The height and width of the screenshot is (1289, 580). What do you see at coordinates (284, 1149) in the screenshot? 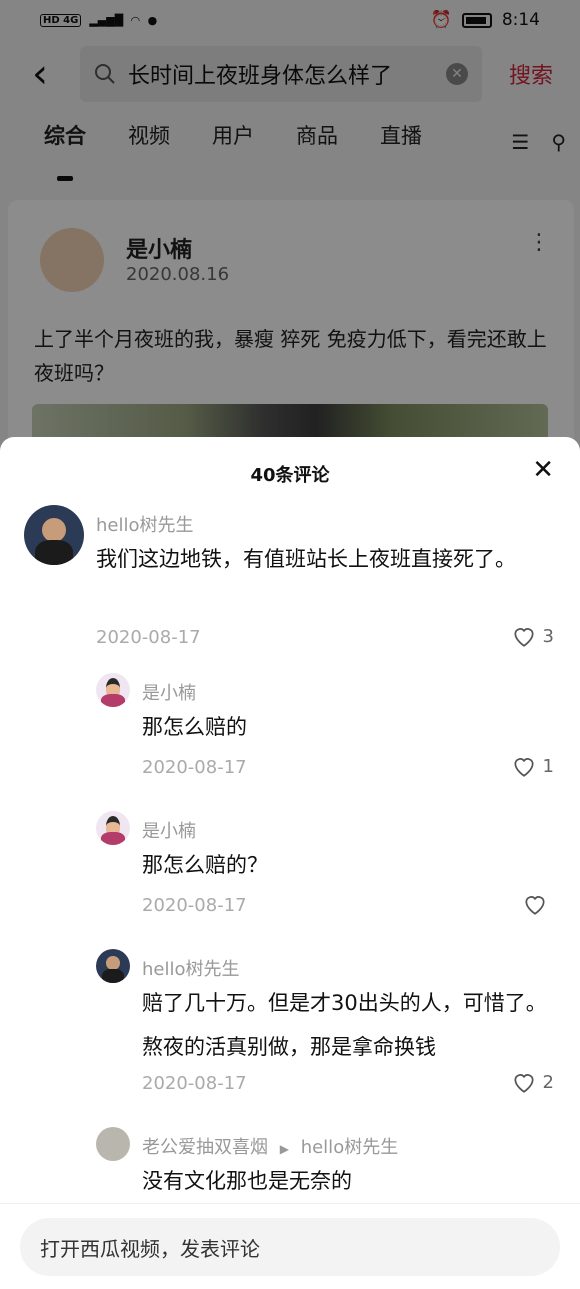
I see `reply-arrow-icon: ▶` at bounding box center [284, 1149].